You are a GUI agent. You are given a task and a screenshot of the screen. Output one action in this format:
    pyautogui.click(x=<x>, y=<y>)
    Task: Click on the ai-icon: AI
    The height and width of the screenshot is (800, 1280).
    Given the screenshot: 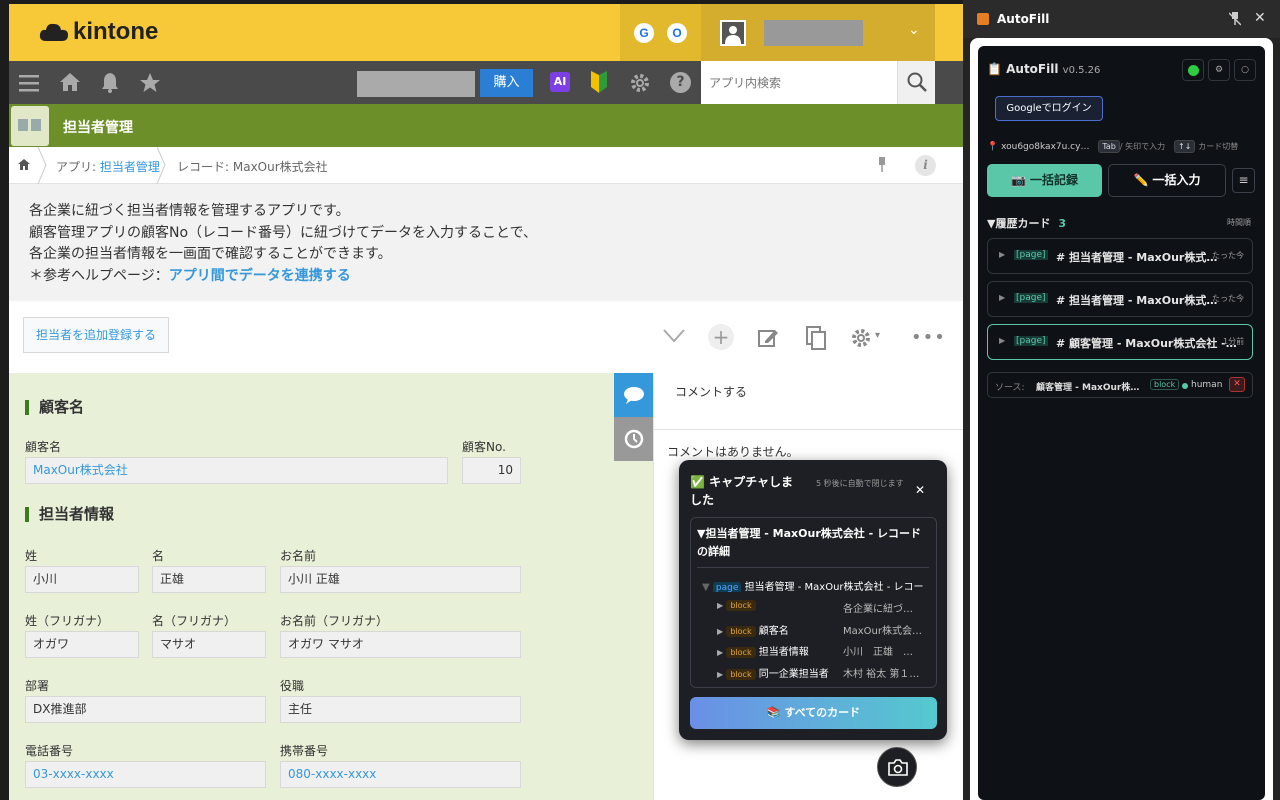 What is the action you would take?
    pyautogui.click(x=560, y=82)
    